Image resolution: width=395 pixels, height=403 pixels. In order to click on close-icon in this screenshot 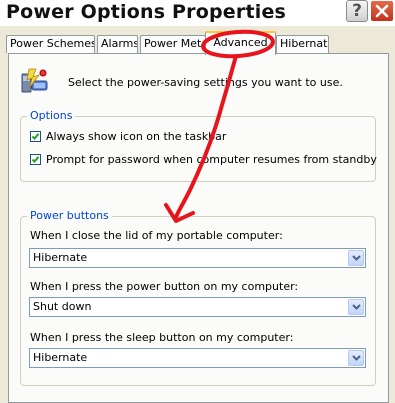, I will do `click(382, 11)`.